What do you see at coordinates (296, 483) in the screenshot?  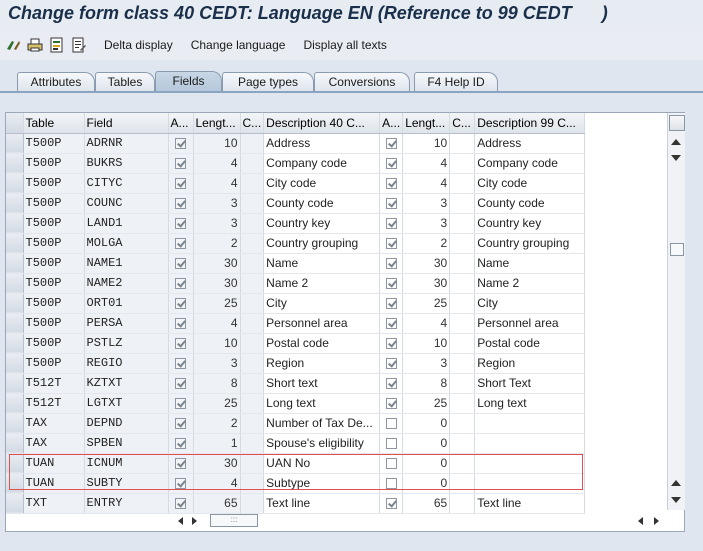 I see `table-row: TUAN SUBTY 4 Subtype 0` at bounding box center [296, 483].